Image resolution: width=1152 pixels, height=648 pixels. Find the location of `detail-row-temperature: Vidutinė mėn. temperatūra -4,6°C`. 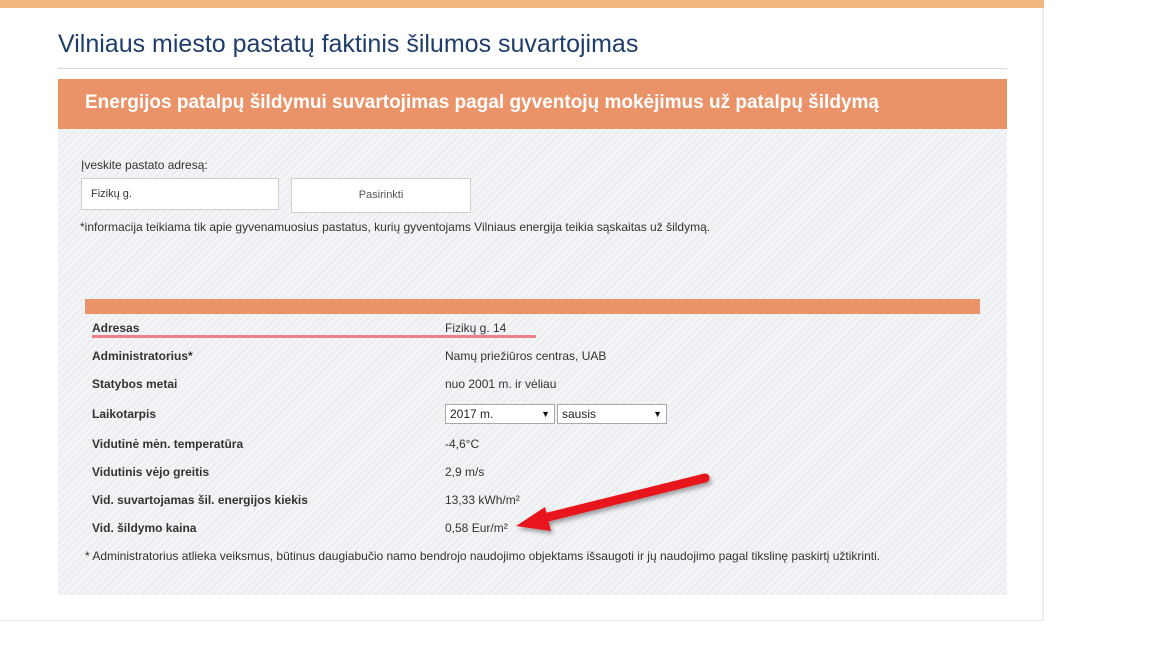

detail-row-temperature: Vidutinė mėn. temperatūra -4,6°C is located at coordinates (402, 445).